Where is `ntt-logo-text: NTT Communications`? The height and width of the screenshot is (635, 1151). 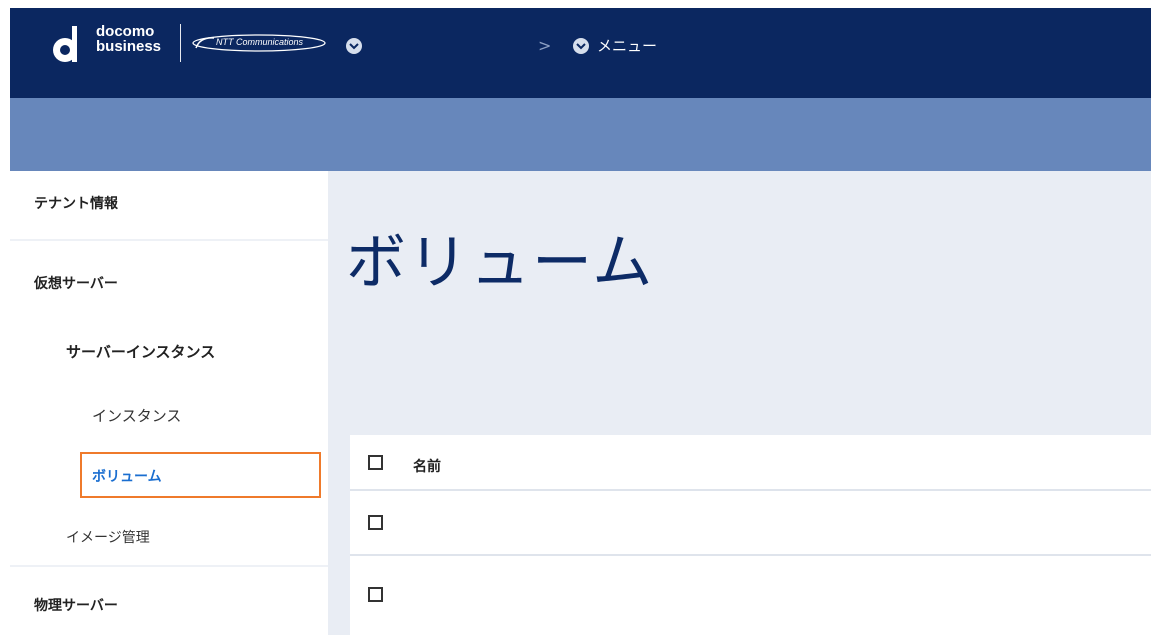
ntt-logo-text: NTT Communications is located at coordinates (260, 42).